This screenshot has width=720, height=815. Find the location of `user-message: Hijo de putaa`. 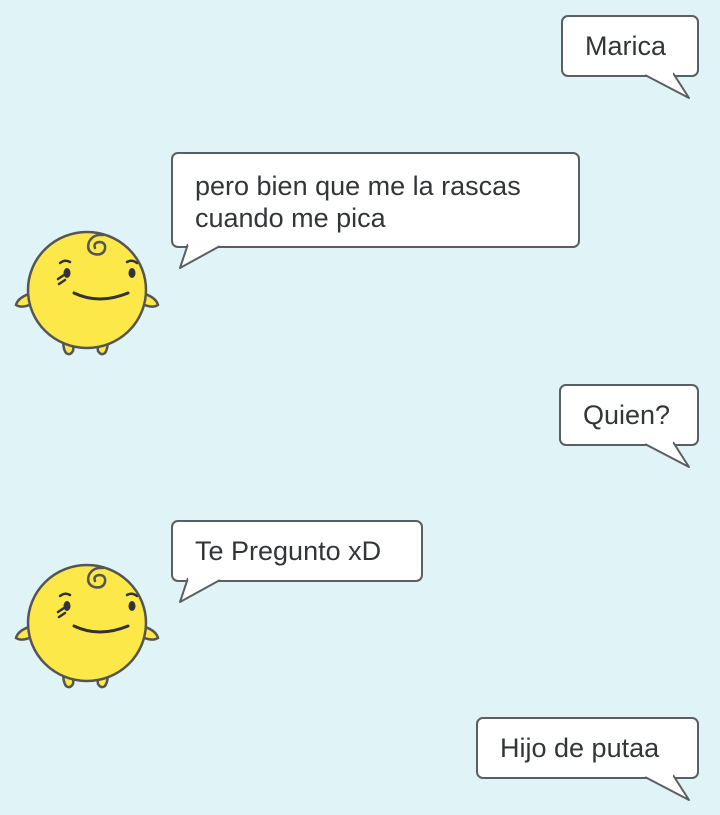

user-message: Hijo de putaa is located at coordinates (587, 748).